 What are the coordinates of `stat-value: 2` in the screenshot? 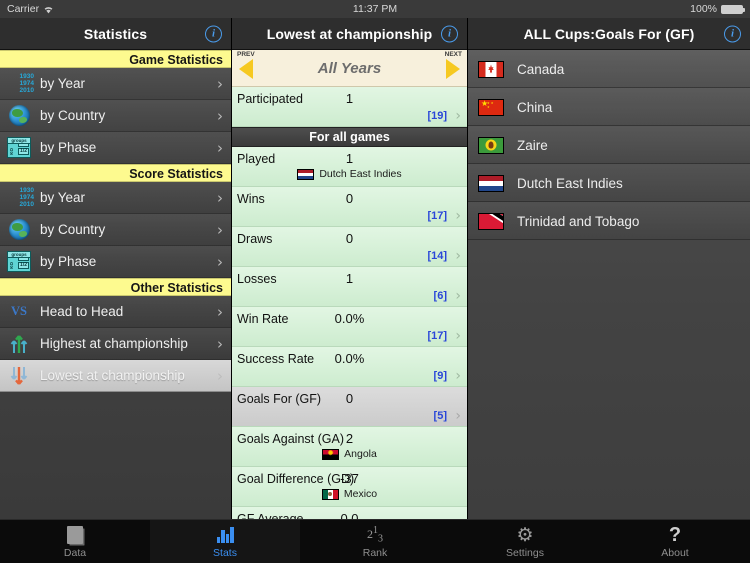 It's located at (349, 438).